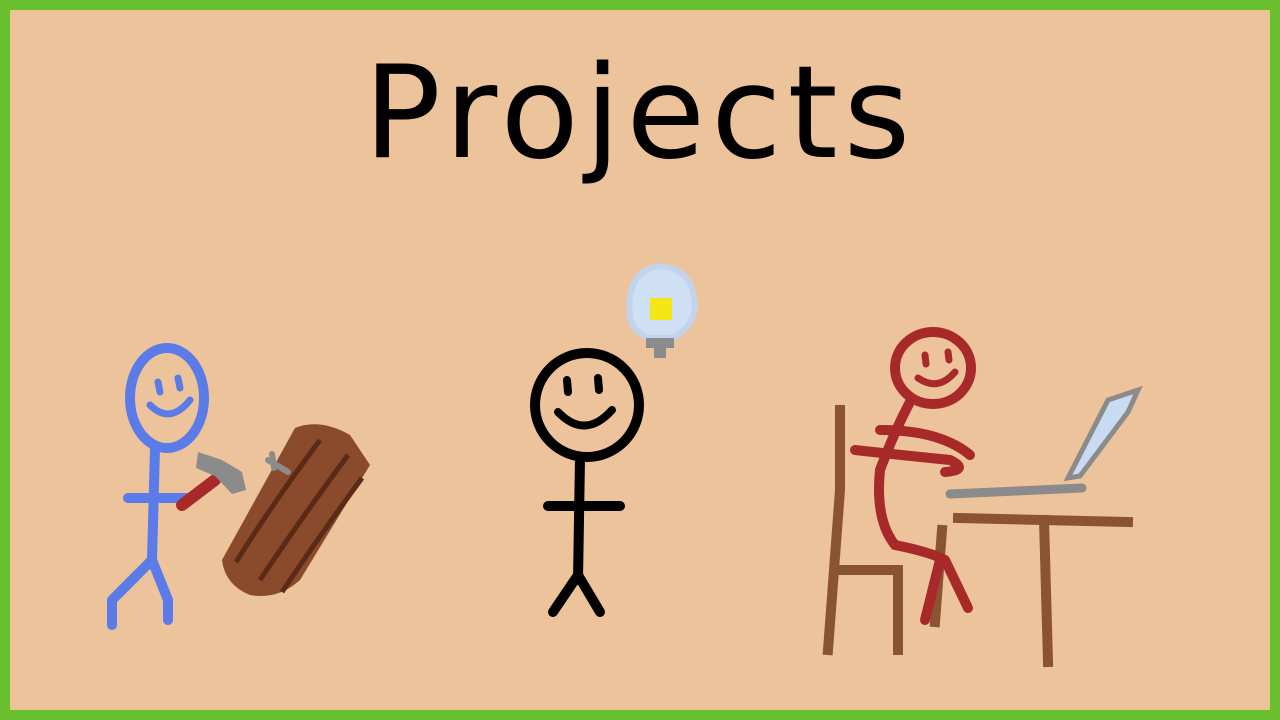 The image size is (1280, 720). I want to click on worker-figure, so click(913, 476).